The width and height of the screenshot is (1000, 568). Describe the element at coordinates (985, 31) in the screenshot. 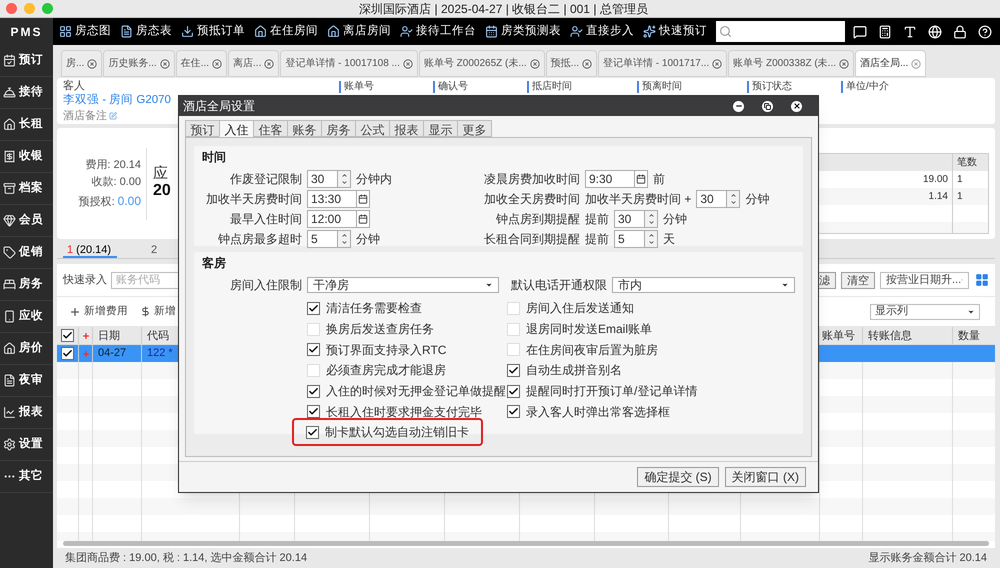

I see `help-icon` at that location.